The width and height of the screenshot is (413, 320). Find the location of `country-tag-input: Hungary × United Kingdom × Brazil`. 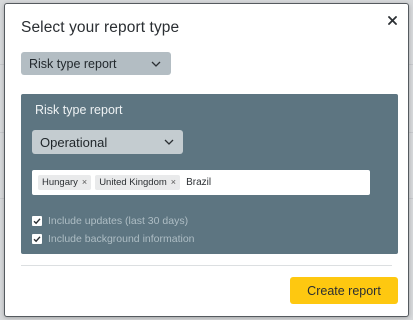

country-tag-input: Hungary × United Kingdom × Brazil is located at coordinates (201, 182).